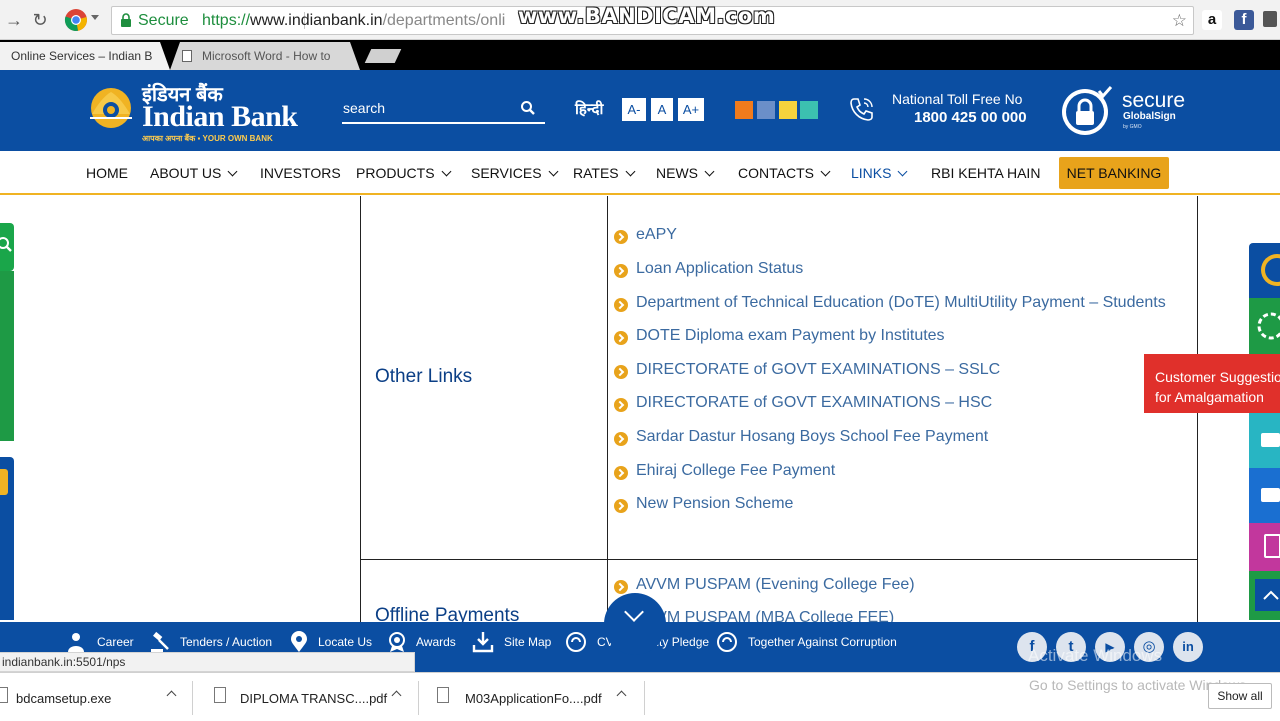  What do you see at coordinates (576, 642) in the screenshot?
I see `pledge-icon` at bounding box center [576, 642].